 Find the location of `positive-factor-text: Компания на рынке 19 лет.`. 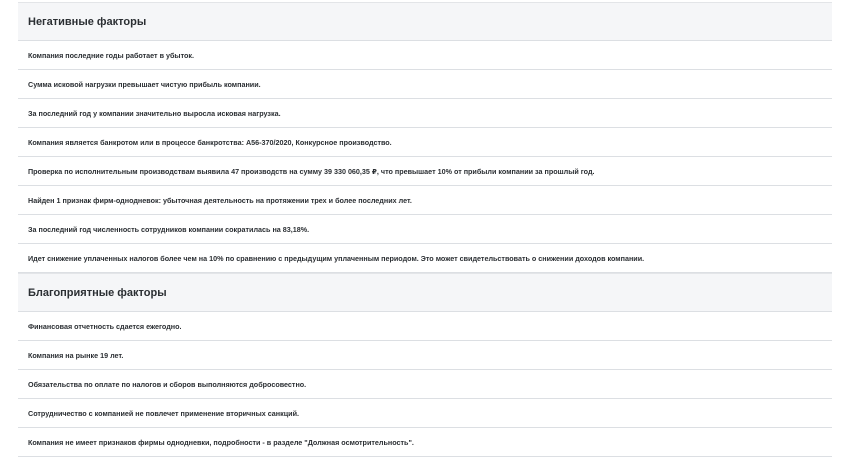

positive-factor-text: Компания на рынке 19 лет. is located at coordinates (76, 355).